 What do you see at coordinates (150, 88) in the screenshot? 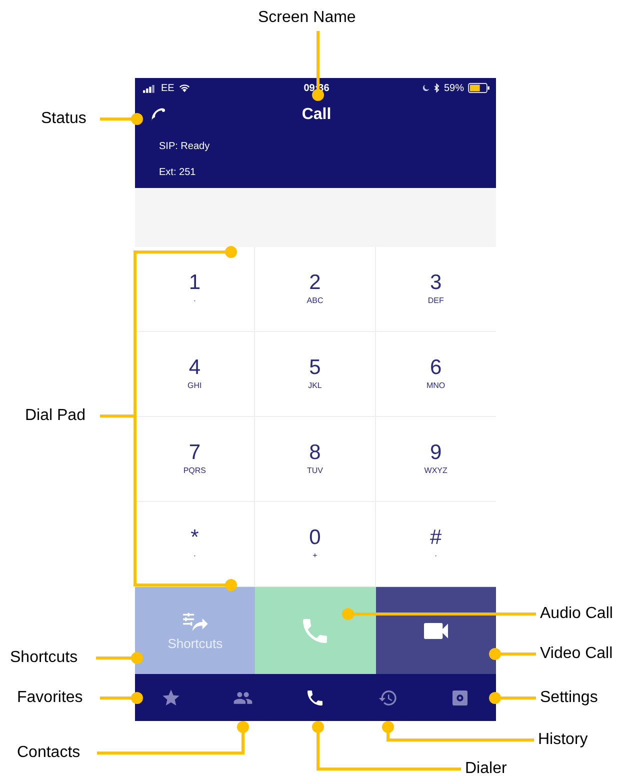
I see `signal-icon` at bounding box center [150, 88].